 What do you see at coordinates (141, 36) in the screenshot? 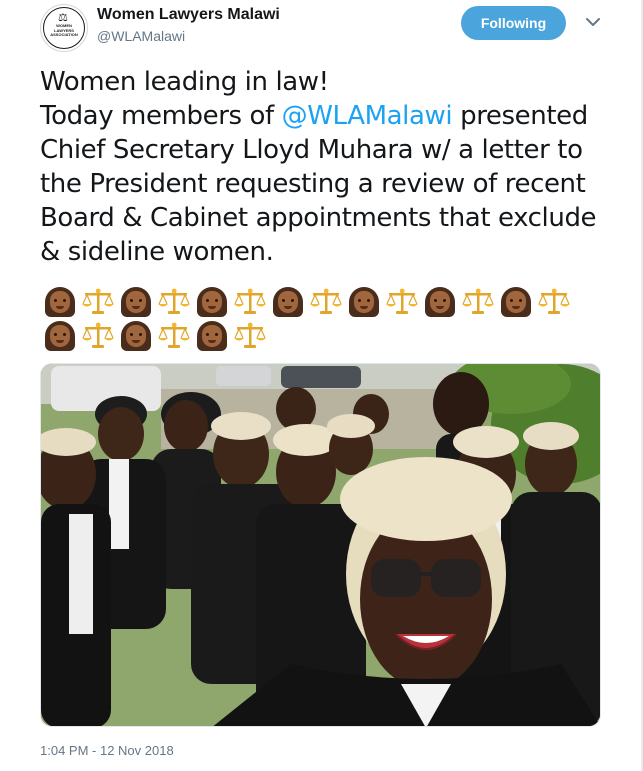
I see `user-handle: @WLAMalawi` at bounding box center [141, 36].